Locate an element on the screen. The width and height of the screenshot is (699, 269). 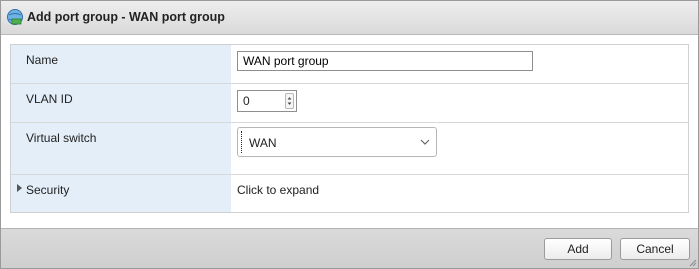
vlan-id-value-cell: 0 is located at coordinates (459, 103).